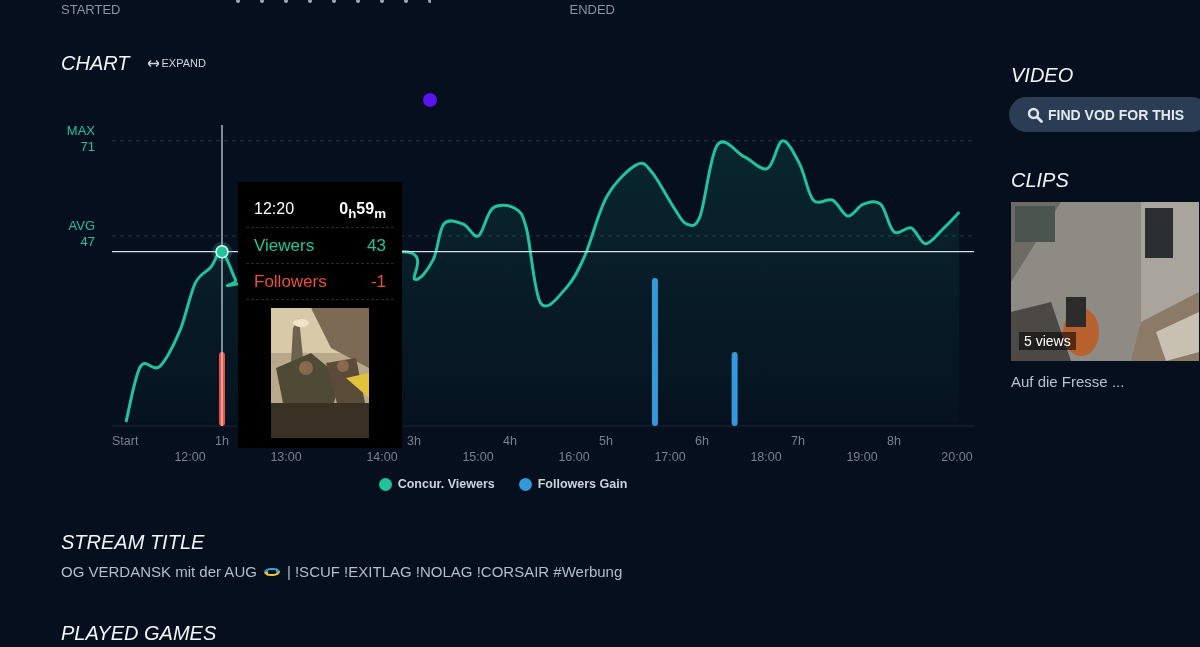  Describe the element at coordinates (290, 281) in the screenshot. I see `tooltip-label: Followers` at that location.